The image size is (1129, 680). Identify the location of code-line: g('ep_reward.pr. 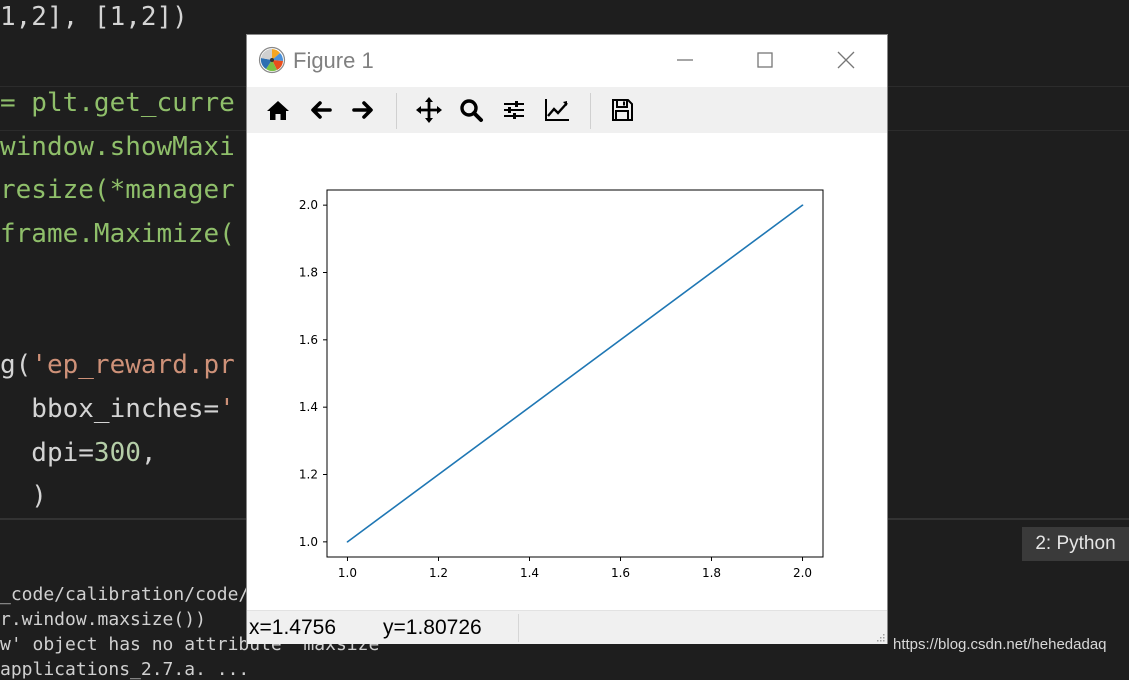
(117, 365).